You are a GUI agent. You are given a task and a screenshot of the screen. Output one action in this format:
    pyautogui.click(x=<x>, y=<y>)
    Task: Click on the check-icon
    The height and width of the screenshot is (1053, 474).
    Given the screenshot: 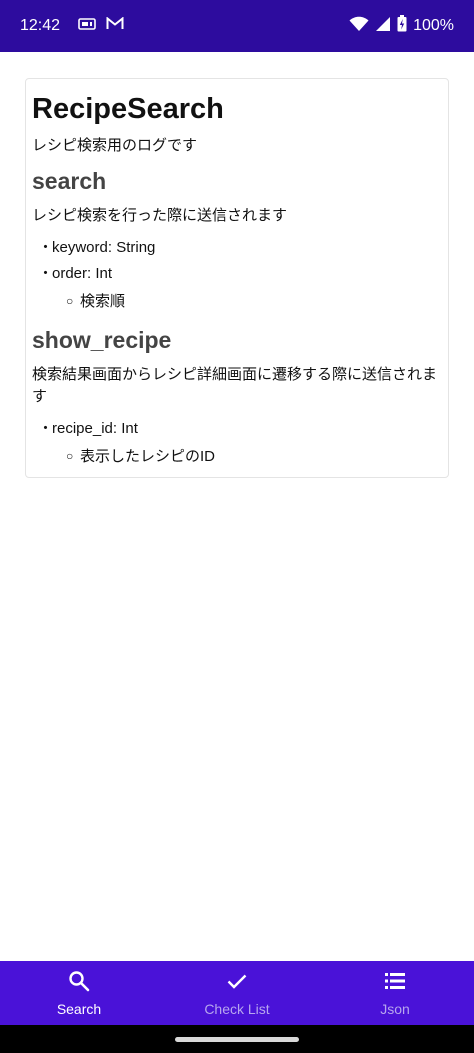 What is the action you would take?
    pyautogui.click(x=237, y=983)
    